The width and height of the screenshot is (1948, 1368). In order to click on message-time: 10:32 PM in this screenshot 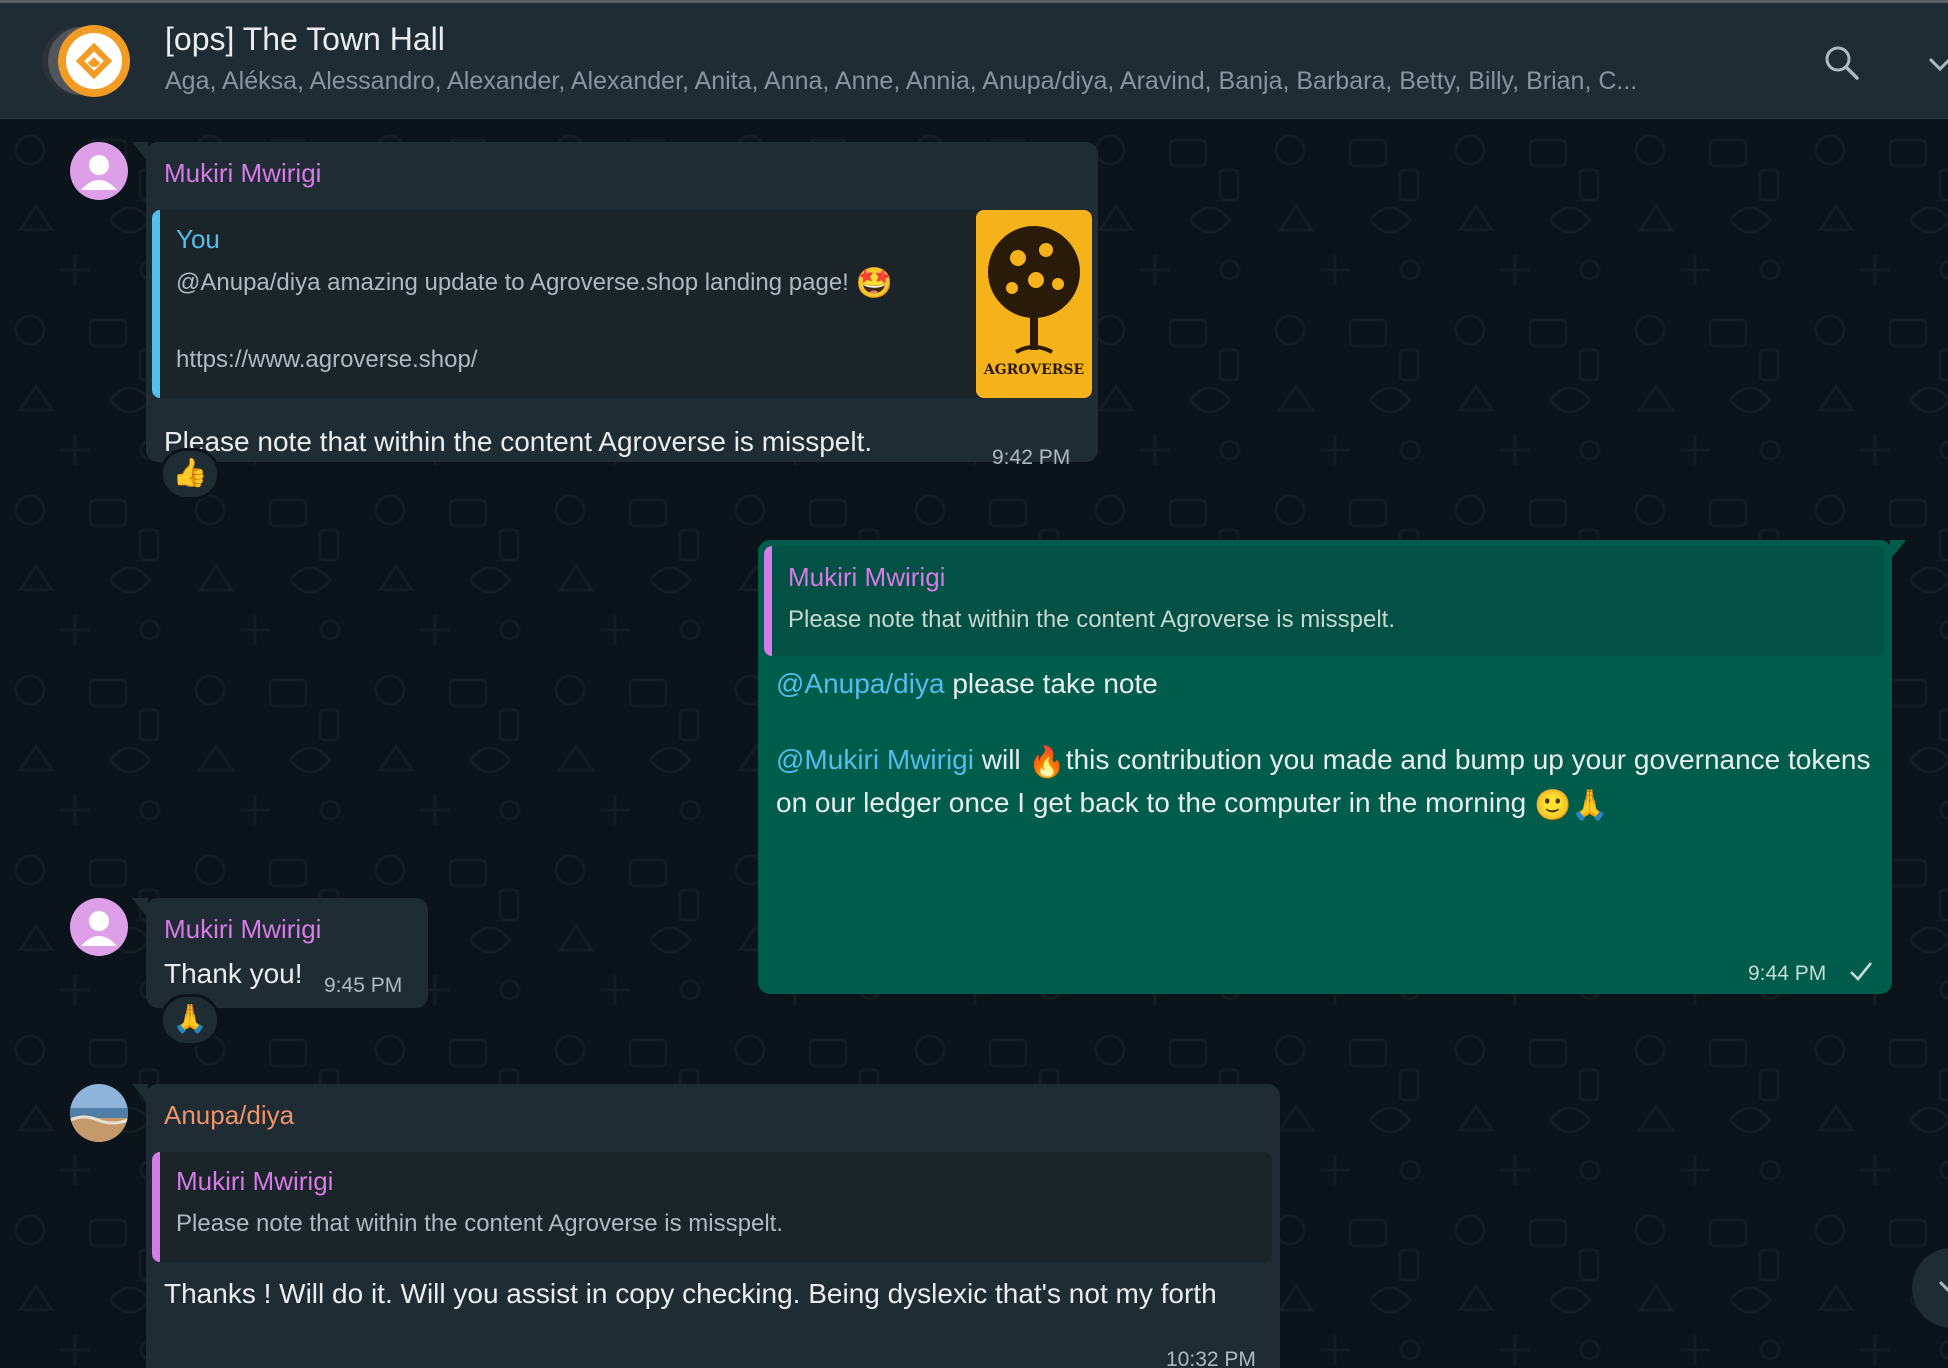, I will do `click(1211, 1358)`.